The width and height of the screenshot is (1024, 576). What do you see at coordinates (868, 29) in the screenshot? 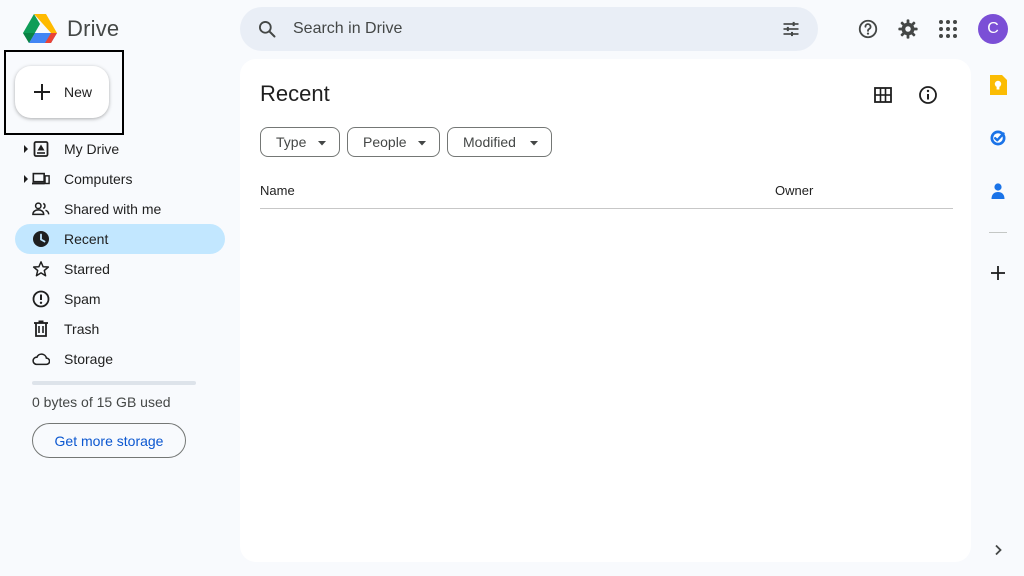
I see `help-icon` at bounding box center [868, 29].